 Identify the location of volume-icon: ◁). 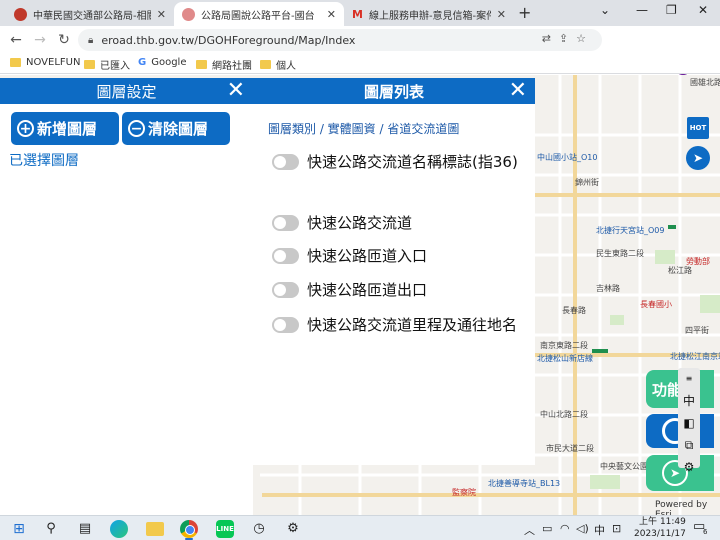
(582, 528).